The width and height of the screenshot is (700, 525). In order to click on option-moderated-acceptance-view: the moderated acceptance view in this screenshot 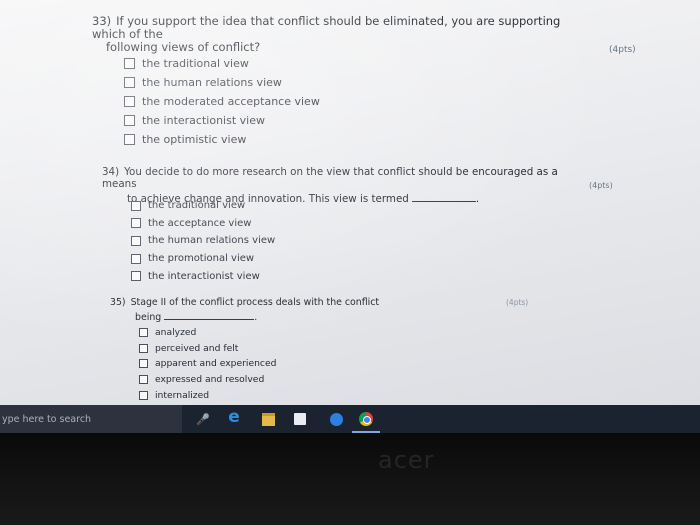, I will do `click(222, 101)`.